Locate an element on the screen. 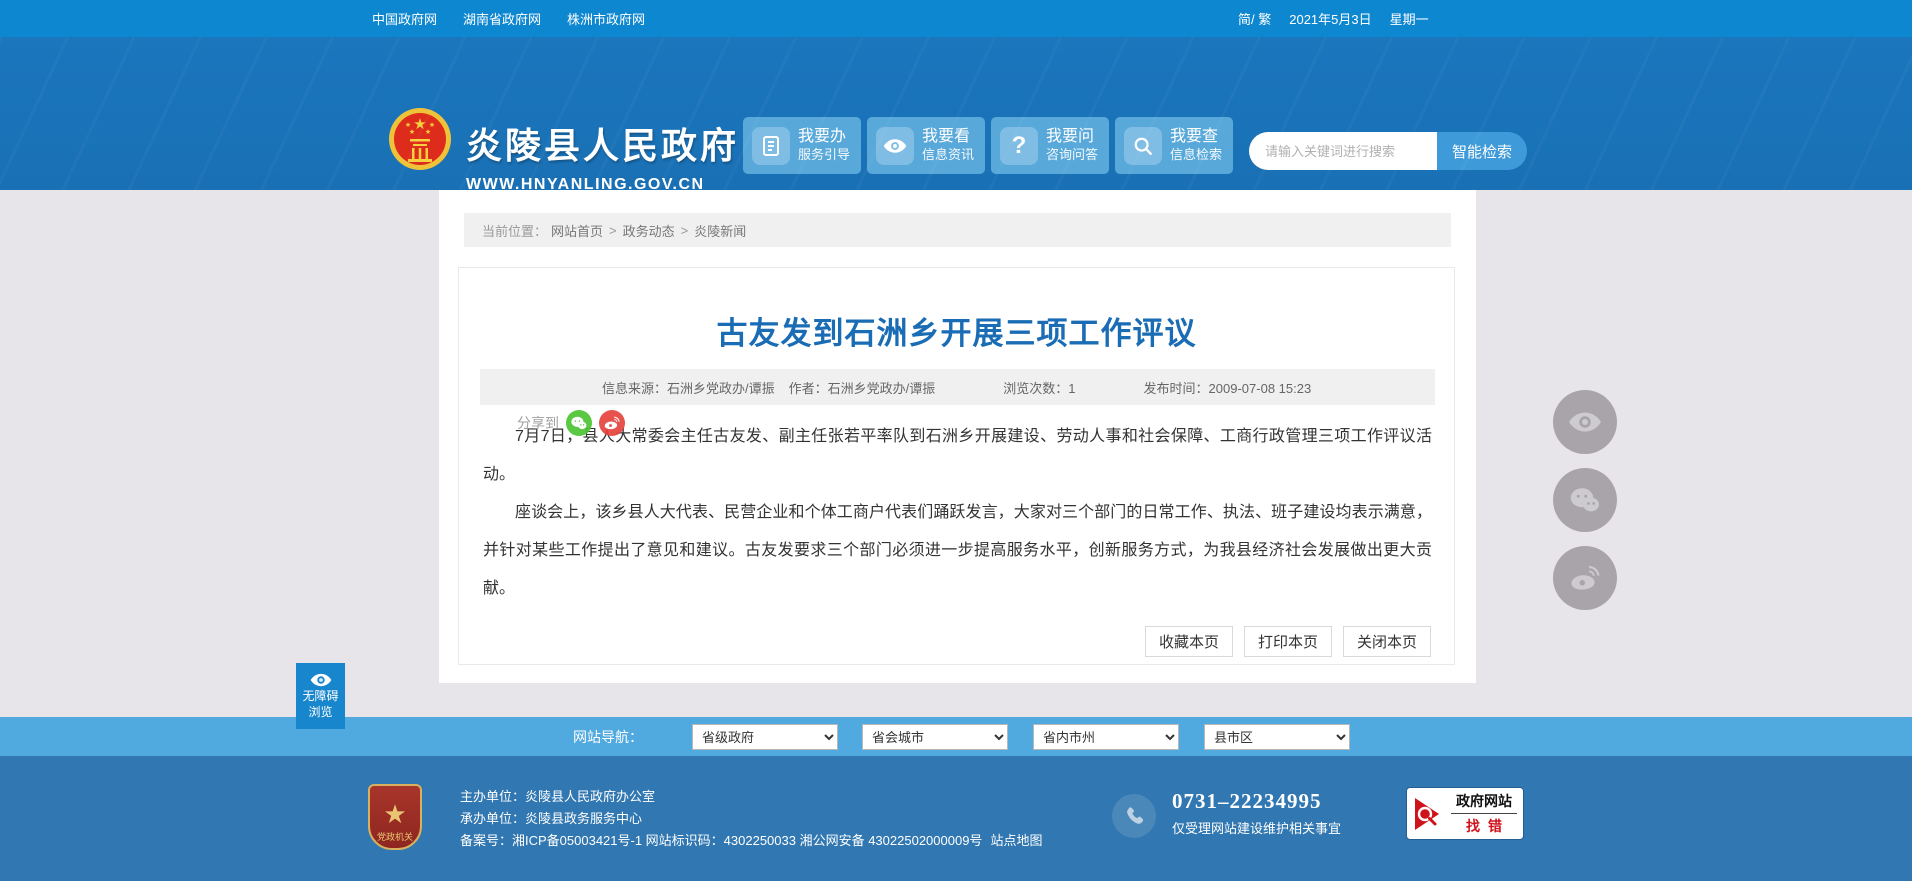 The image size is (1912, 881). floating-share-bar is located at coordinates (1585, 500).